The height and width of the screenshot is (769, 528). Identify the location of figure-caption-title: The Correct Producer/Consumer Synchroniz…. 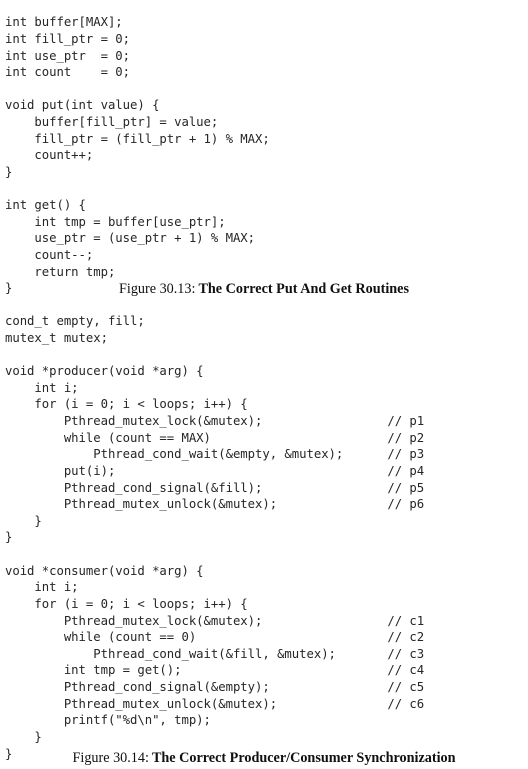
(303, 758).